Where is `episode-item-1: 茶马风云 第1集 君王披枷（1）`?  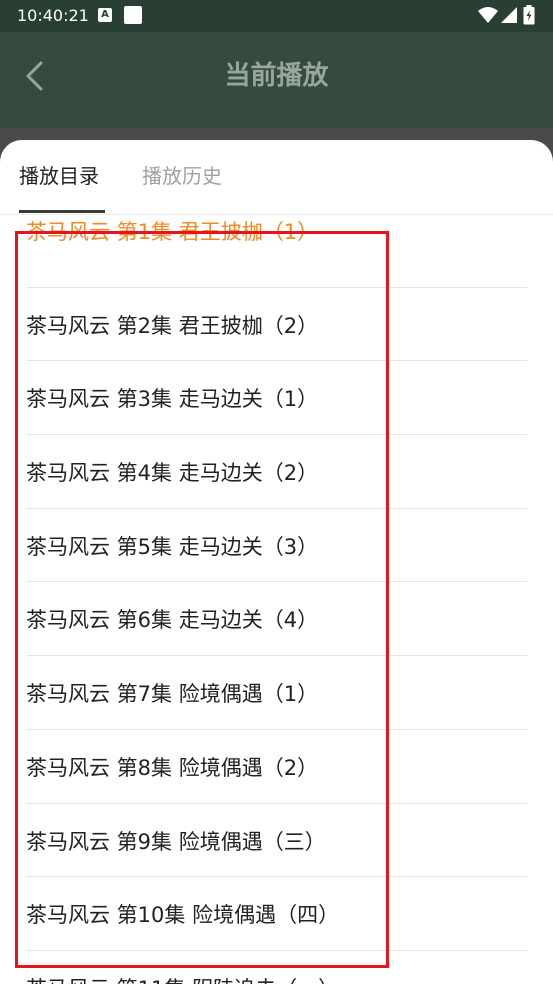
episode-item-1: 茶马风云 第1集 君王披枷（1） is located at coordinates (276, 251).